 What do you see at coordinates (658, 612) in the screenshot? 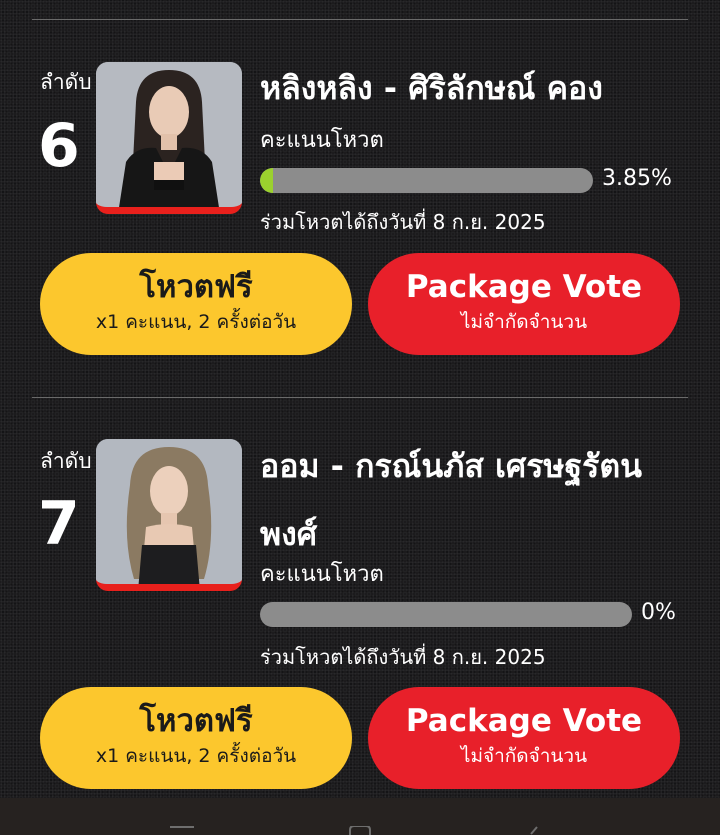
I see `vote-percent: 0%` at bounding box center [658, 612].